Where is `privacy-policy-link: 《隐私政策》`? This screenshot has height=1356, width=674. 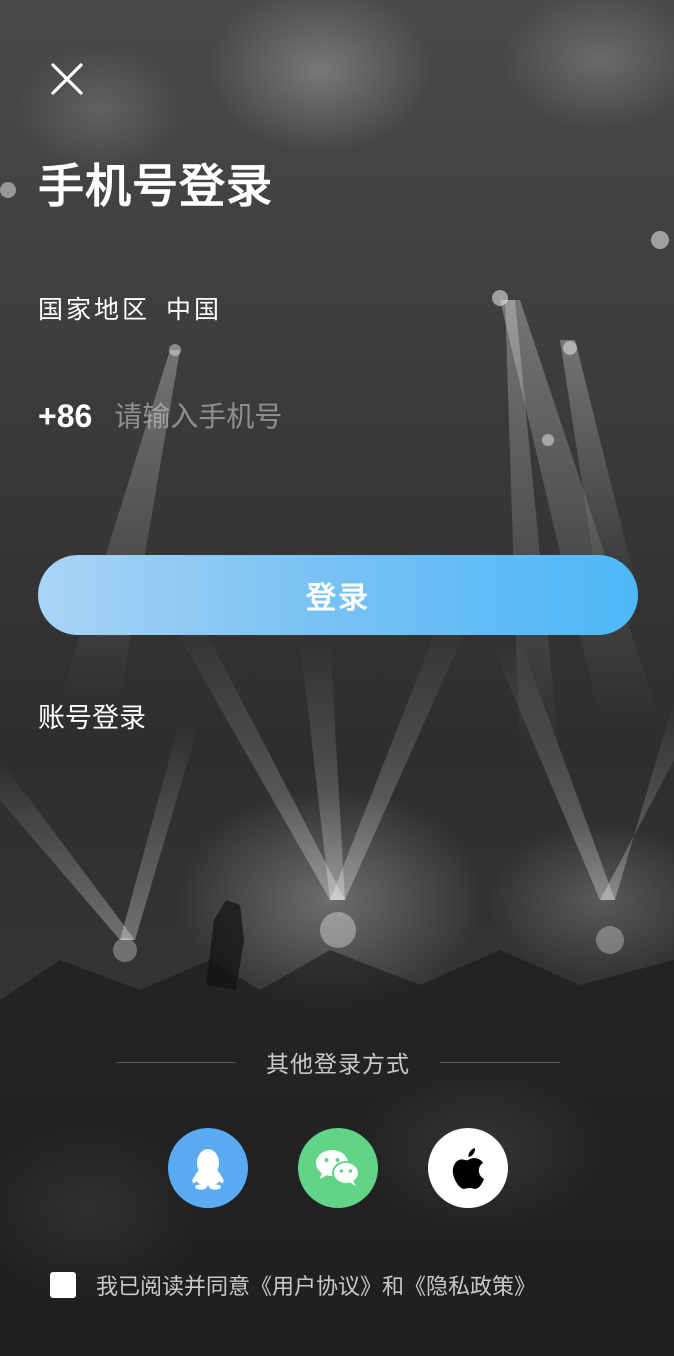
privacy-policy-link: 《隐私政策》 is located at coordinates (470, 1287).